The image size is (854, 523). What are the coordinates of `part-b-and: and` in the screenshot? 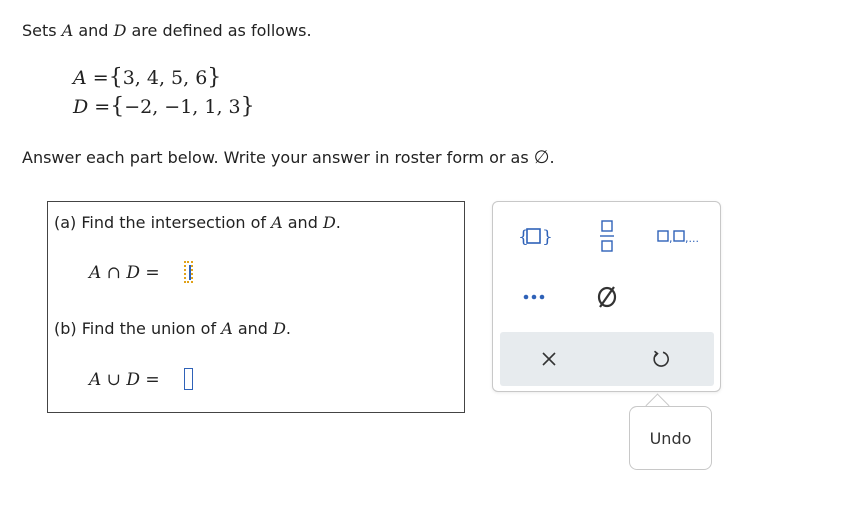 It's located at (252, 328).